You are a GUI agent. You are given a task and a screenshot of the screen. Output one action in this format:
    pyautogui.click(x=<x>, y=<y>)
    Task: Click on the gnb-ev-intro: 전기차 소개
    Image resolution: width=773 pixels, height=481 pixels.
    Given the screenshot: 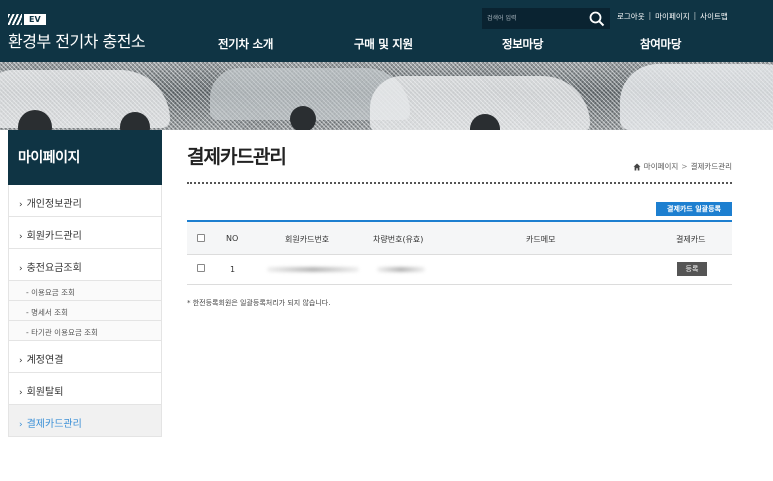 What is the action you would take?
    pyautogui.click(x=245, y=44)
    